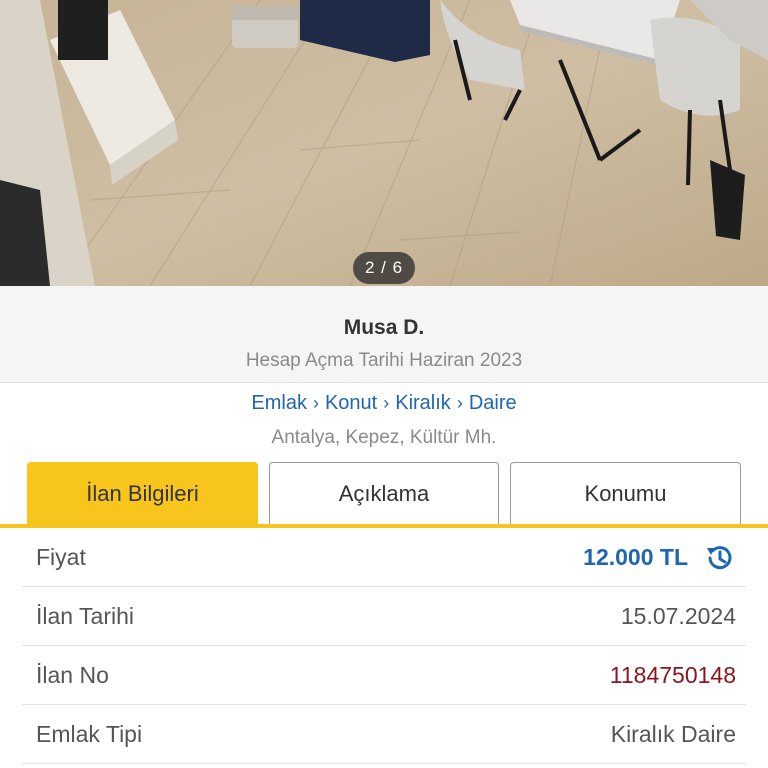  I want to click on listing-number-value: 1184750148, so click(673, 675).